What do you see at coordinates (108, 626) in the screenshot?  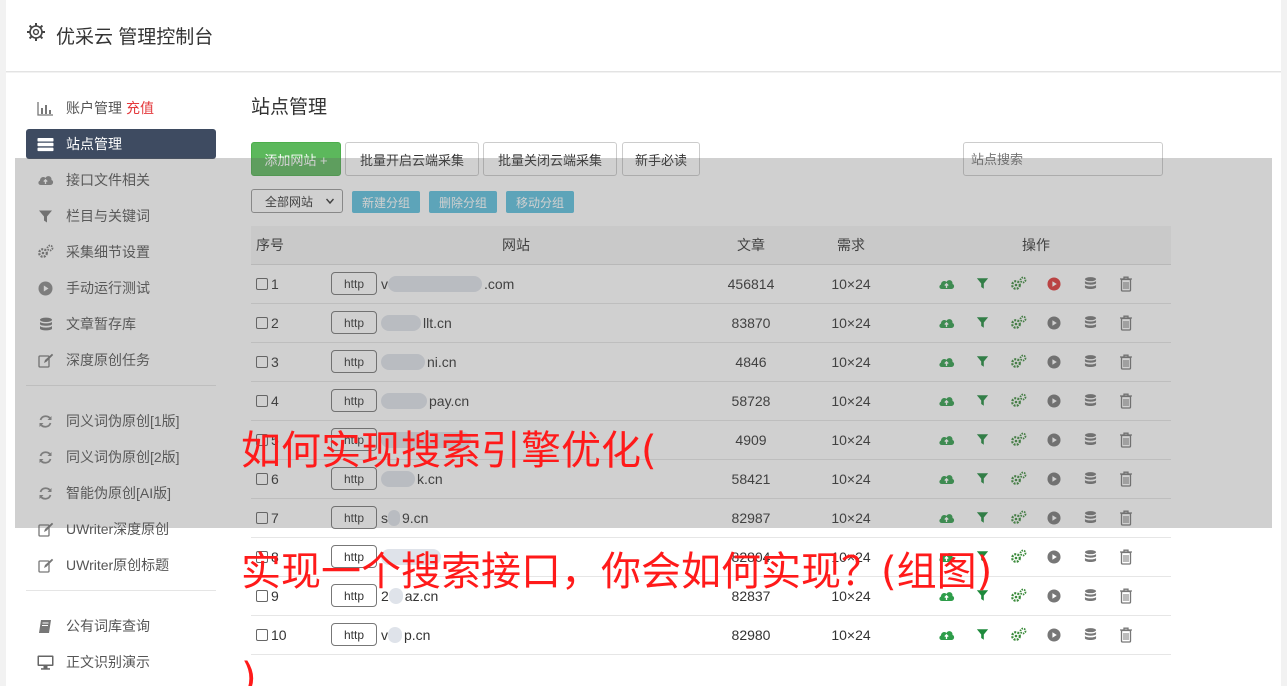 I see `sidebar-item-label: 公有词库查询` at bounding box center [108, 626].